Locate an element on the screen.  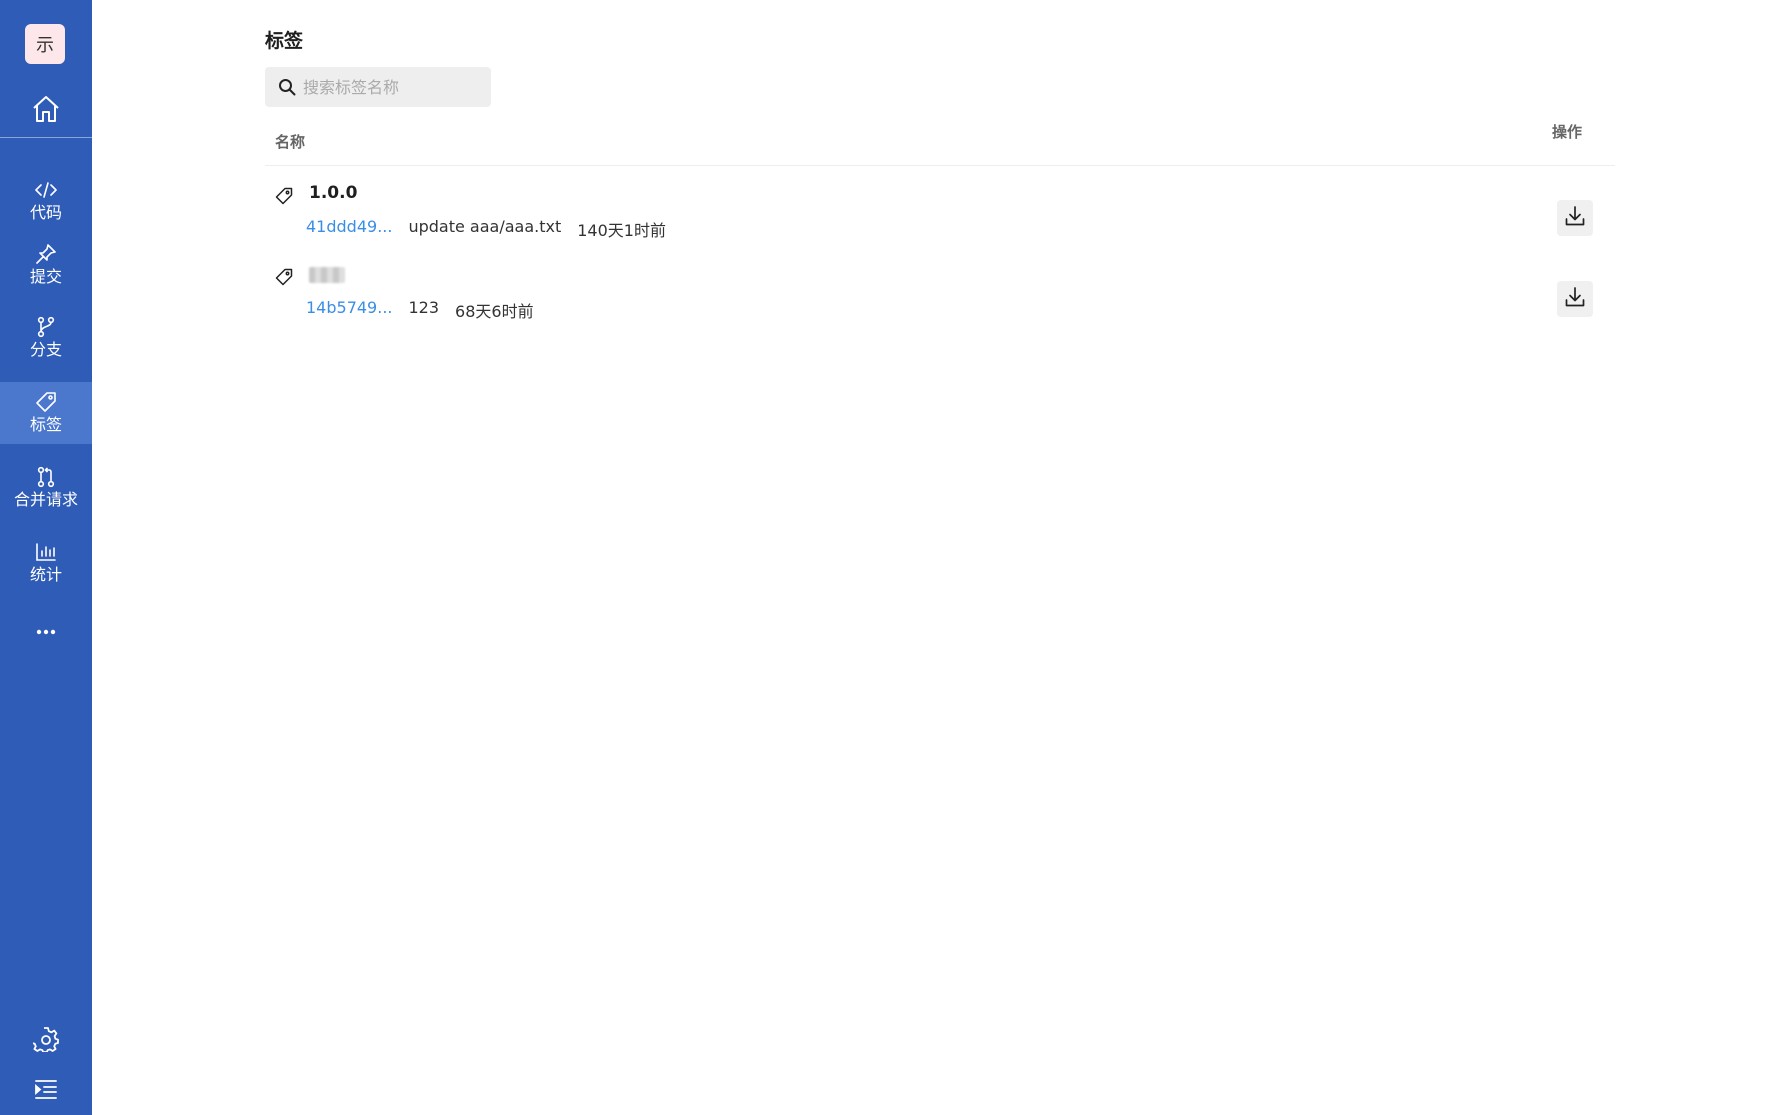
commit-time: 68天6时前 is located at coordinates (494, 311).